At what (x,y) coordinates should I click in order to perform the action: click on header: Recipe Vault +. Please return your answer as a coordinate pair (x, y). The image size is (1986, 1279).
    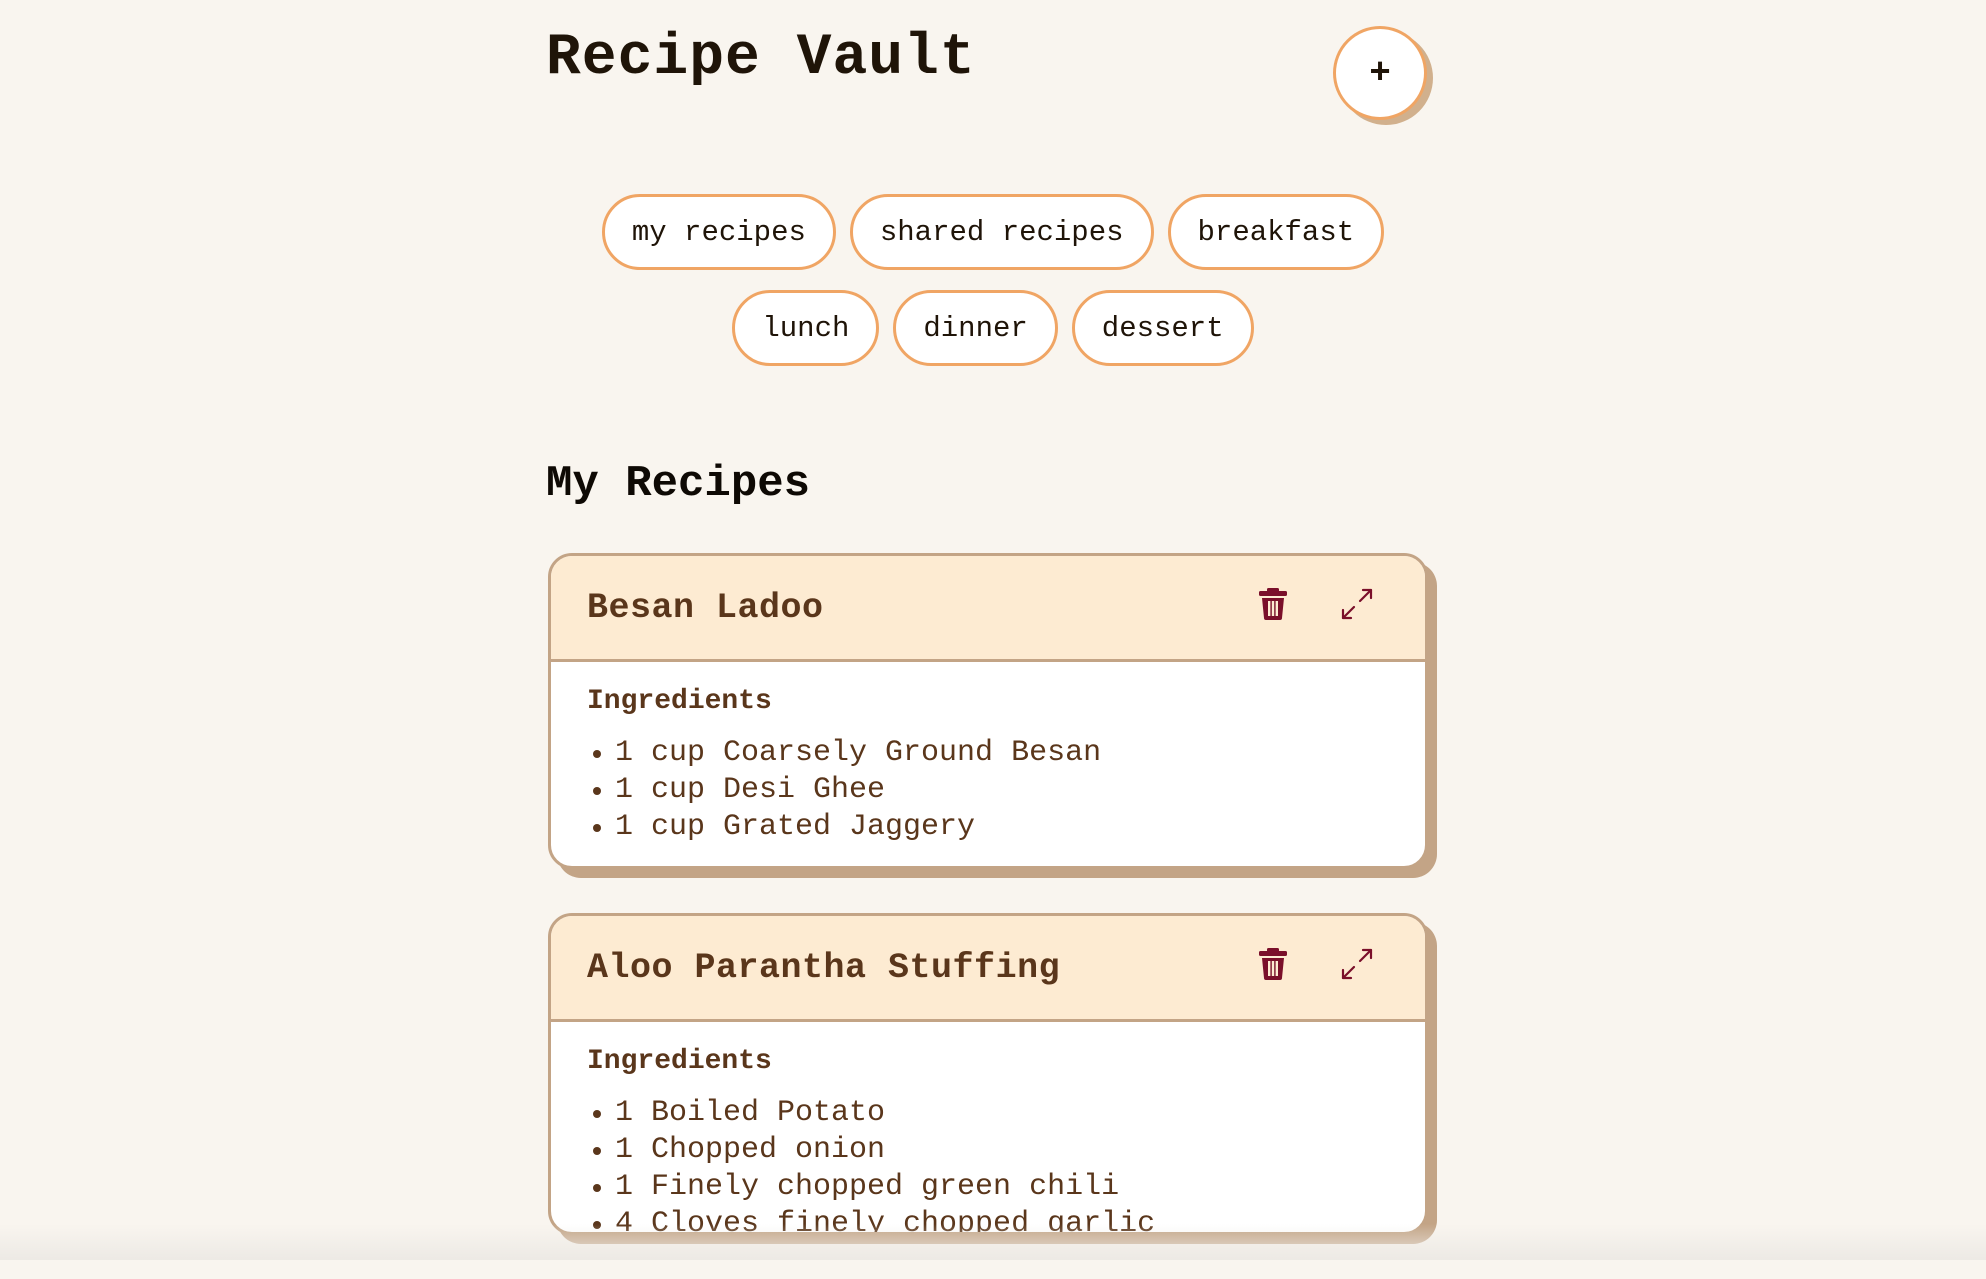
    Looking at the image, I should click on (993, 75).